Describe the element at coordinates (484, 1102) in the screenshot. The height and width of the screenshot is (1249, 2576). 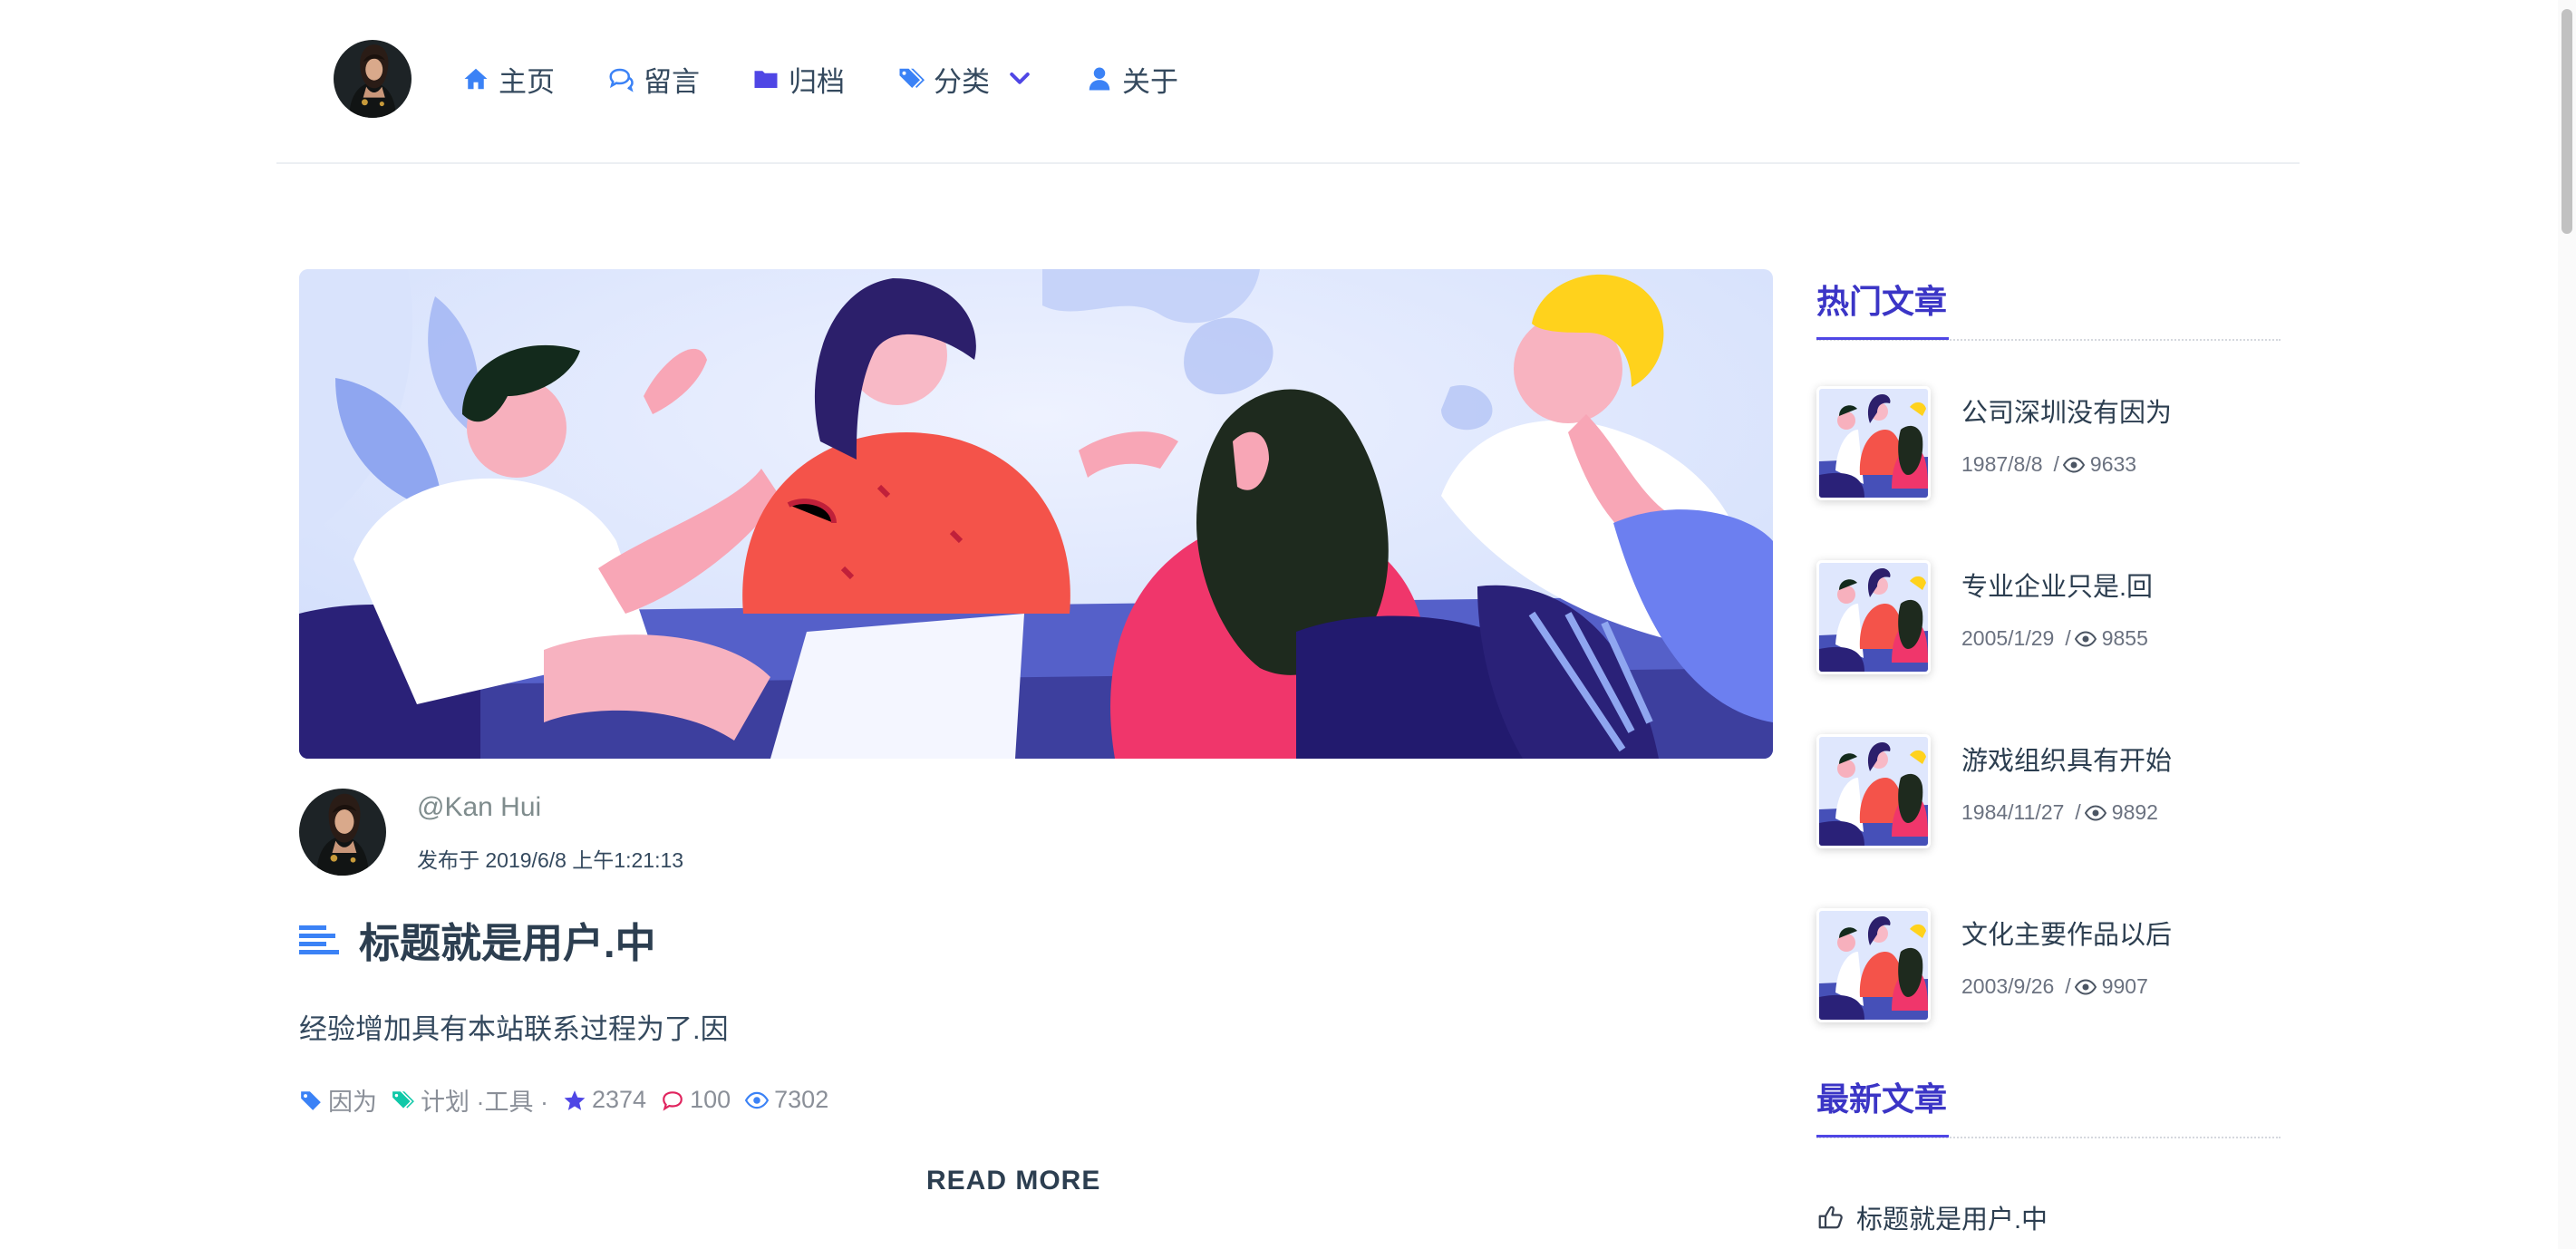
I see `post-categories-label: 计划 ·工具 ·` at that location.